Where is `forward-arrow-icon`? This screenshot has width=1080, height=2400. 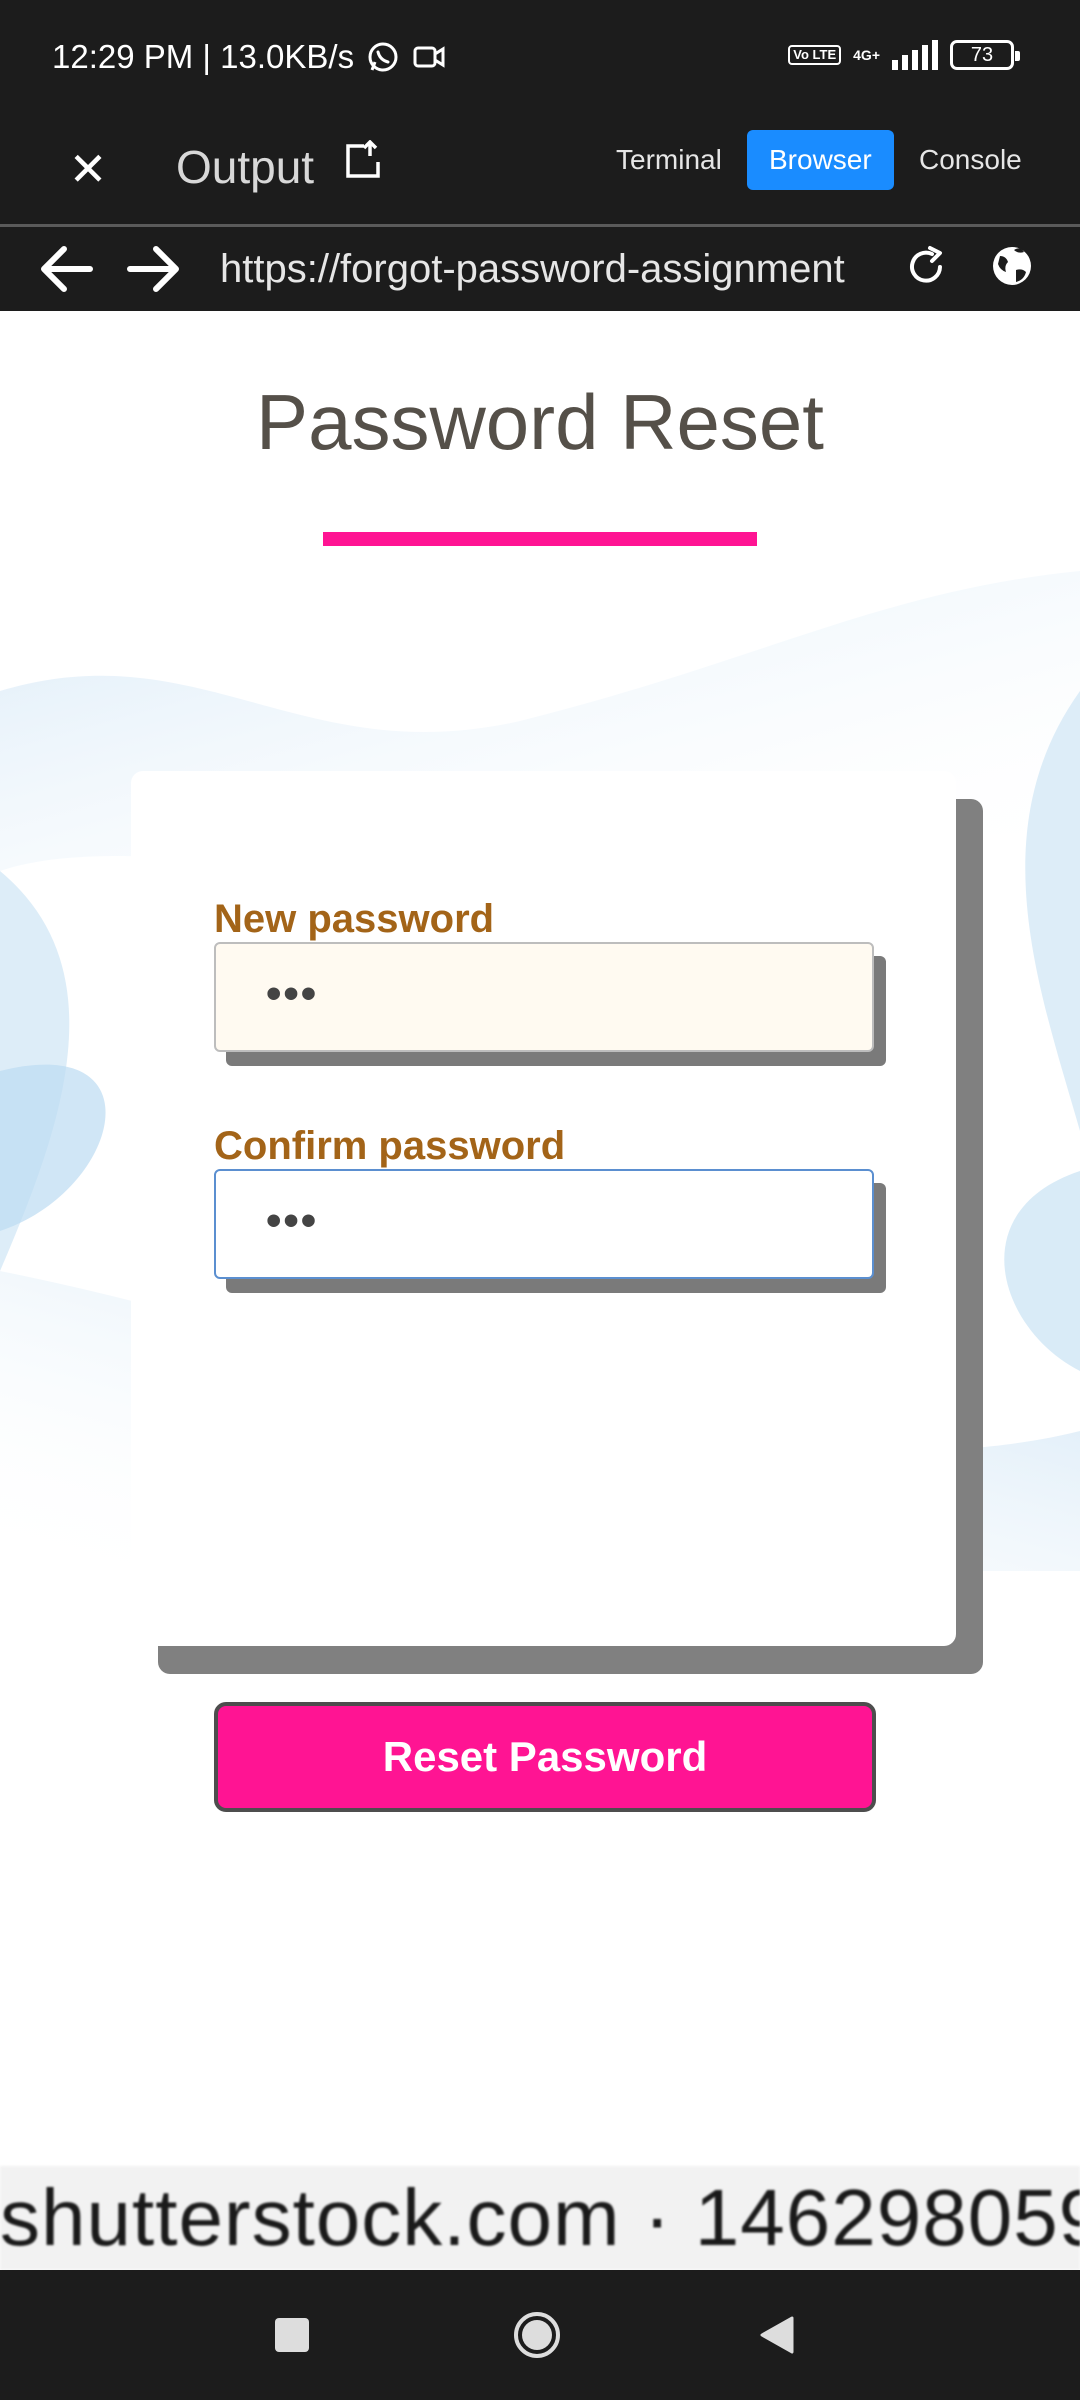
forward-arrow-icon is located at coordinates (154, 269).